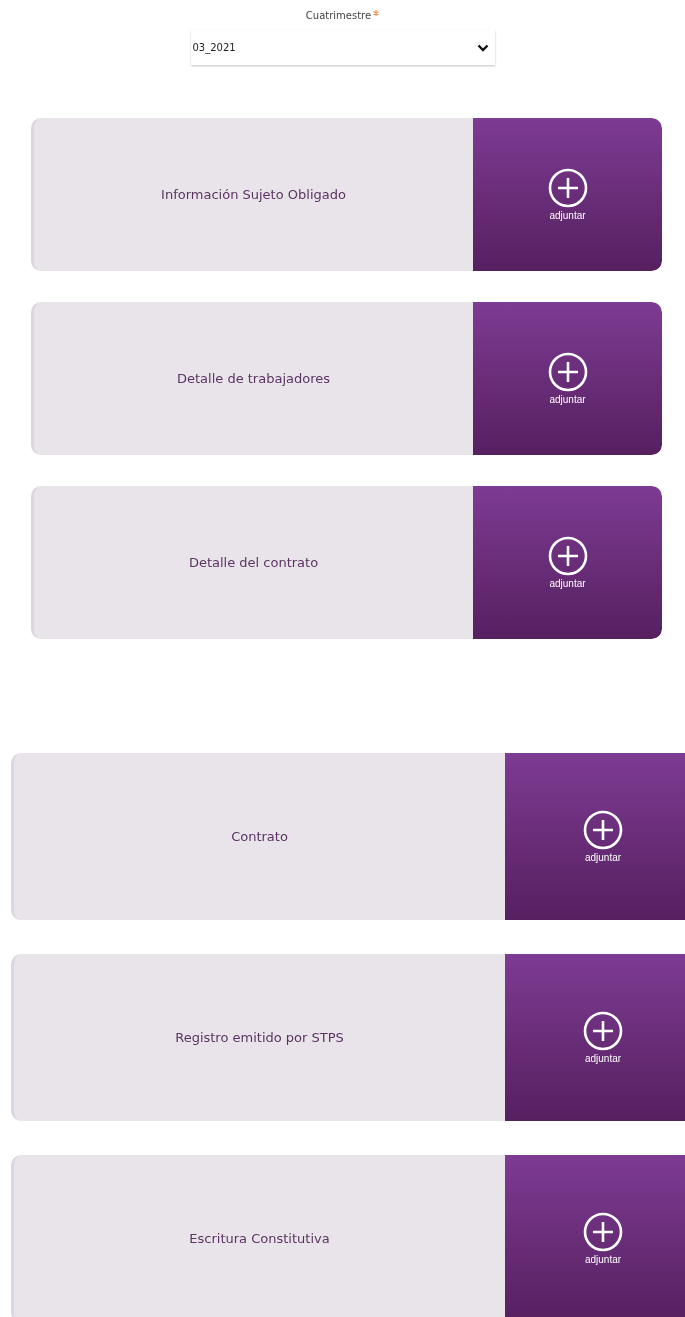 This screenshot has height=1317, width=685. What do you see at coordinates (259, 836) in the screenshot?
I see `document-title: Contrato` at bounding box center [259, 836].